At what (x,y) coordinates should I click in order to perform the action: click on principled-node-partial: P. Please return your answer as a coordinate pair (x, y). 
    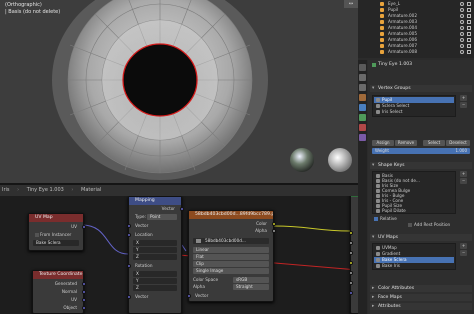
    Looking at the image, I should click on (353, 255).